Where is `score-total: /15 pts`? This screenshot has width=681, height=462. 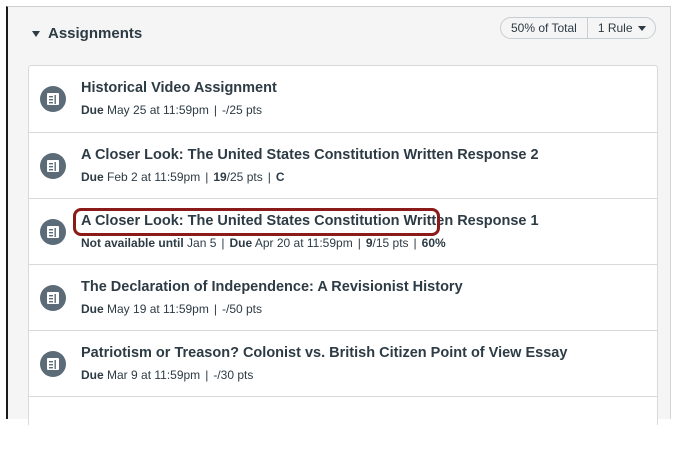
score-total: /15 pts is located at coordinates (390, 243).